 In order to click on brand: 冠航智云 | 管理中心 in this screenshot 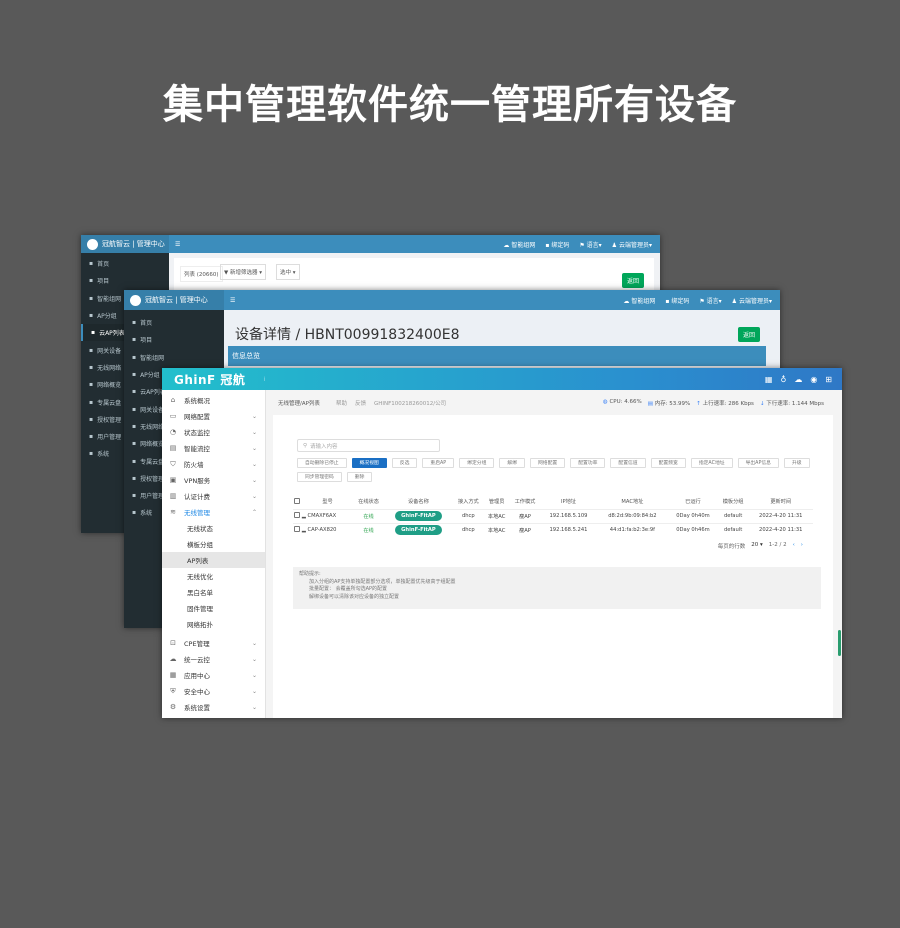, I will do `click(133, 244)`.